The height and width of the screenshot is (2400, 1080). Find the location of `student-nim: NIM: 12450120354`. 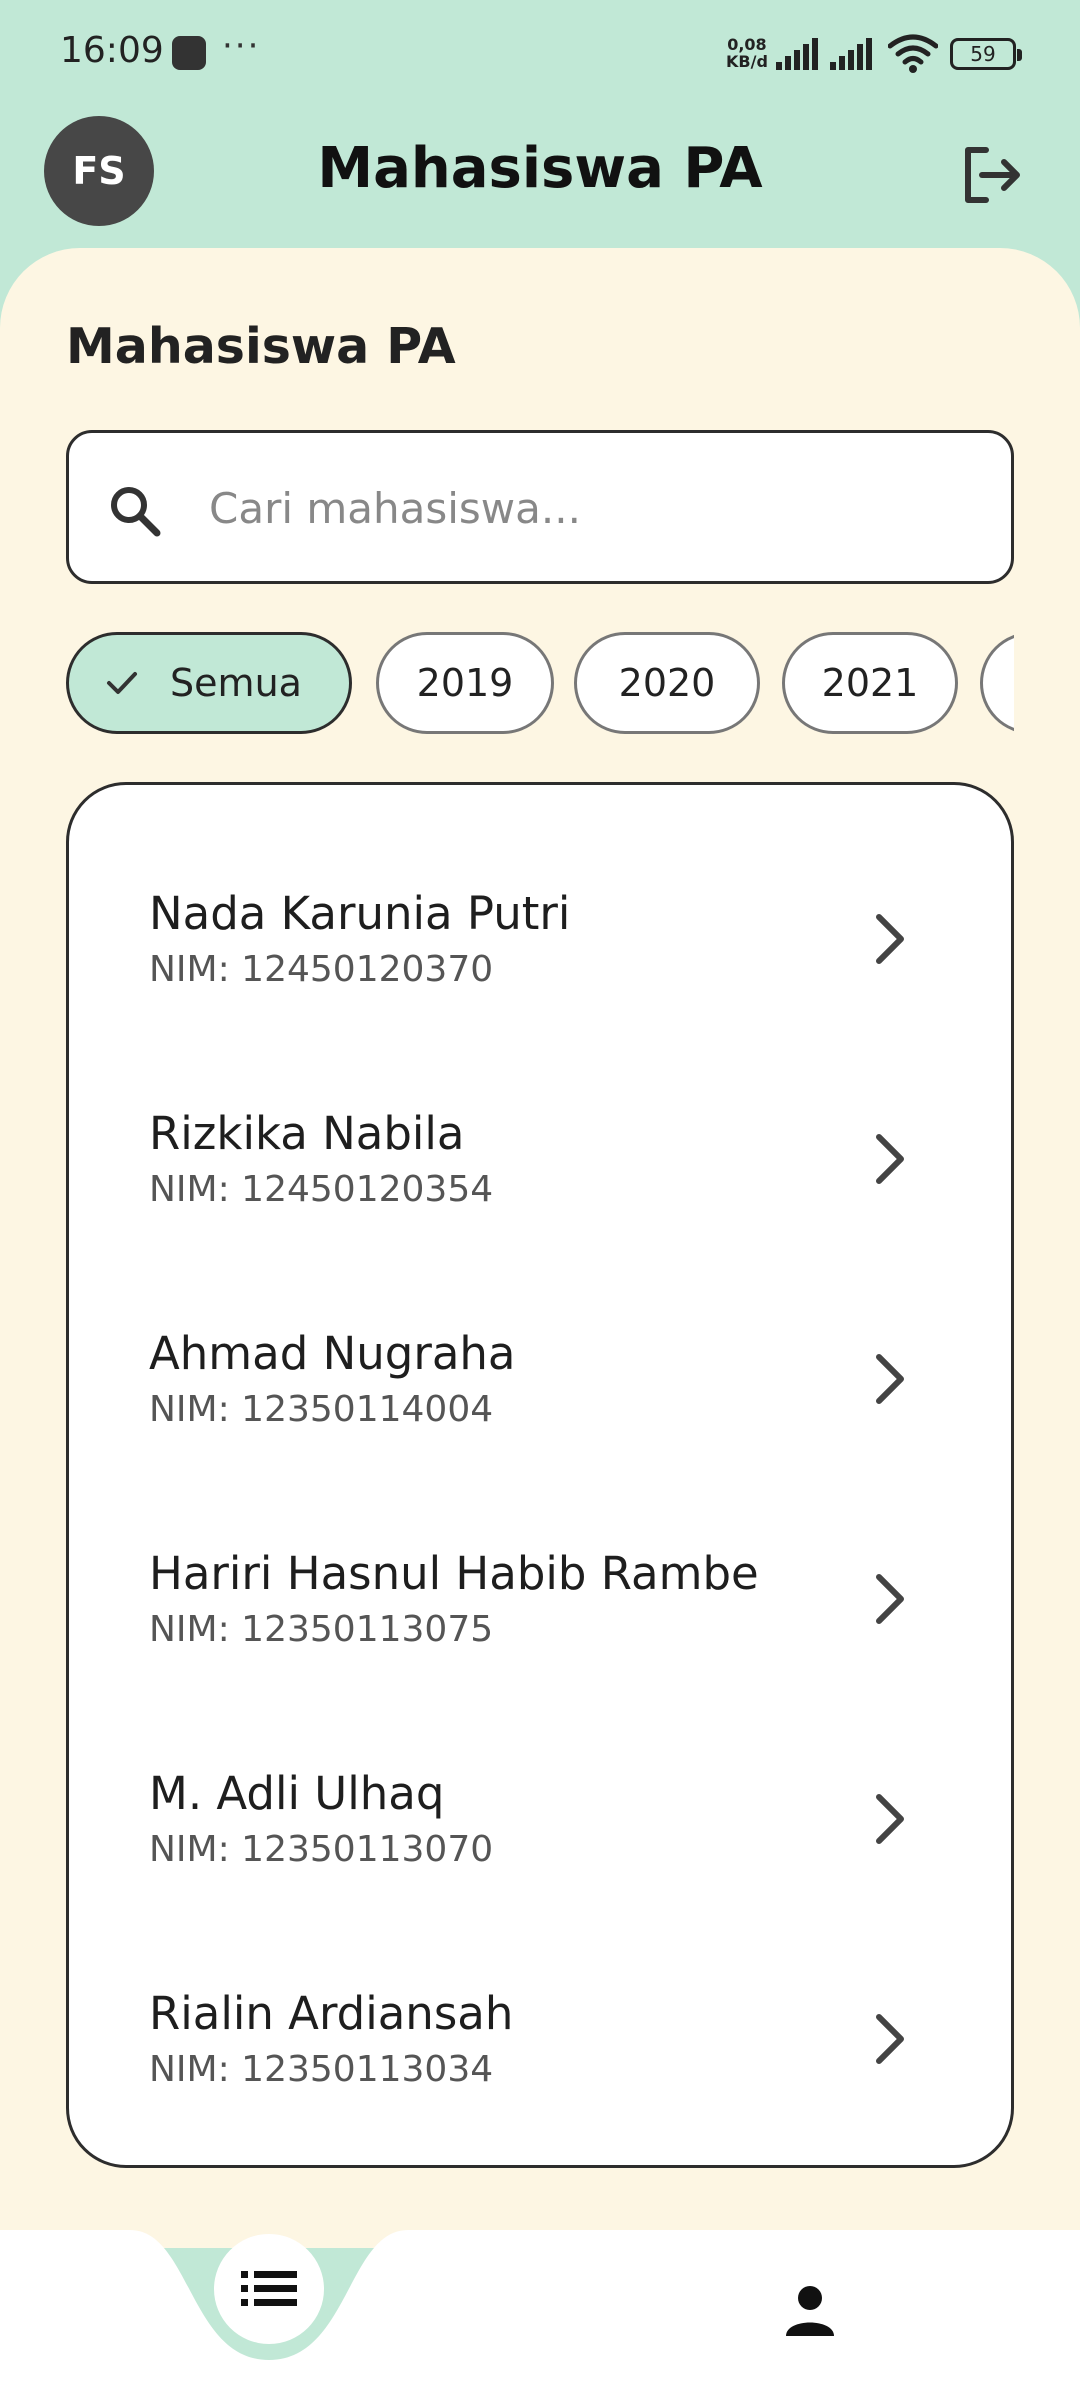

student-nim: NIM: 12450120354 is located at coordinates (321, 1189).